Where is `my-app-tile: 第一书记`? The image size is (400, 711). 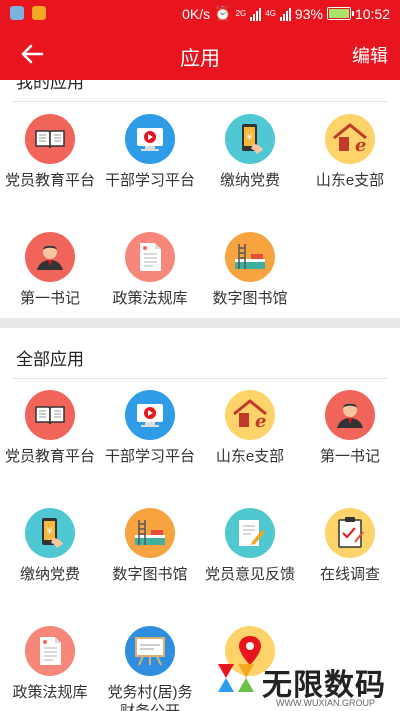 my-app-tile: 第一书记 is located at coordinates (50, 291).